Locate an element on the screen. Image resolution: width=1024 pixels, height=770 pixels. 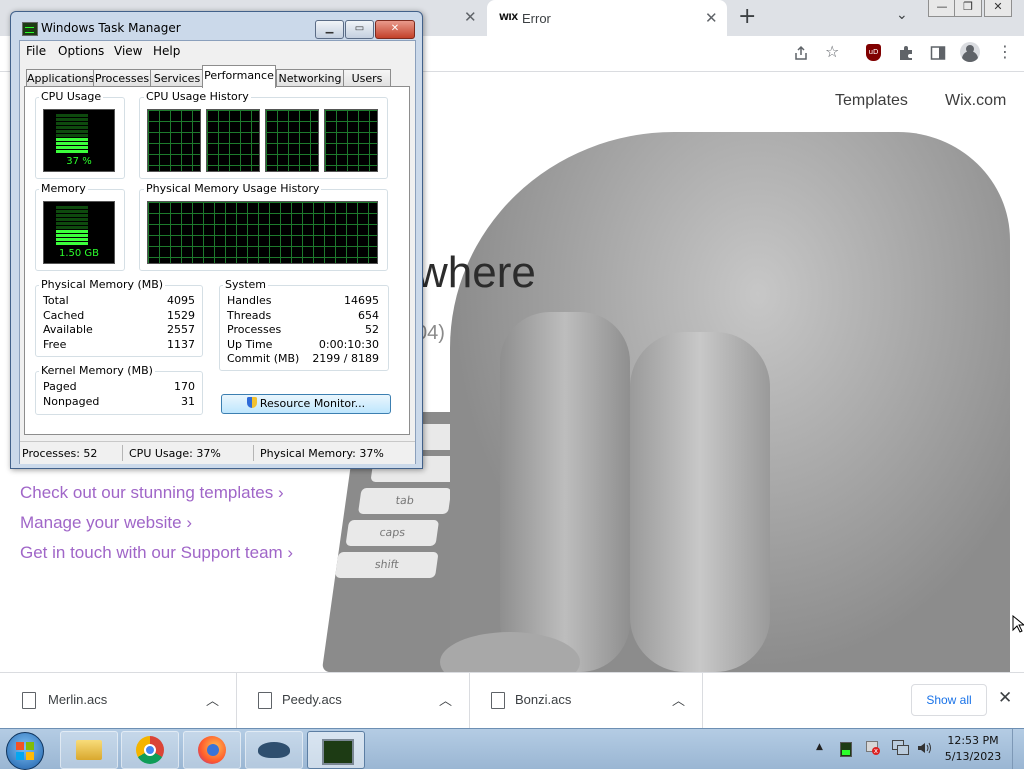
clock-time: 12:53 PM is located at coordinates (973, 740).